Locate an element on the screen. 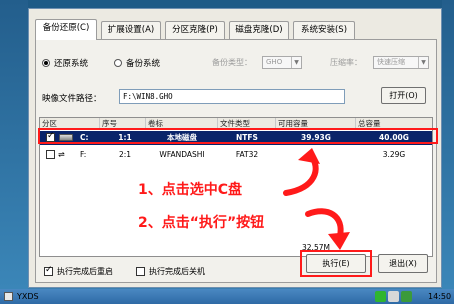 The width and height of the screenshot is (454, 304). tray-volume-icon is located at coordinates (393, 296).